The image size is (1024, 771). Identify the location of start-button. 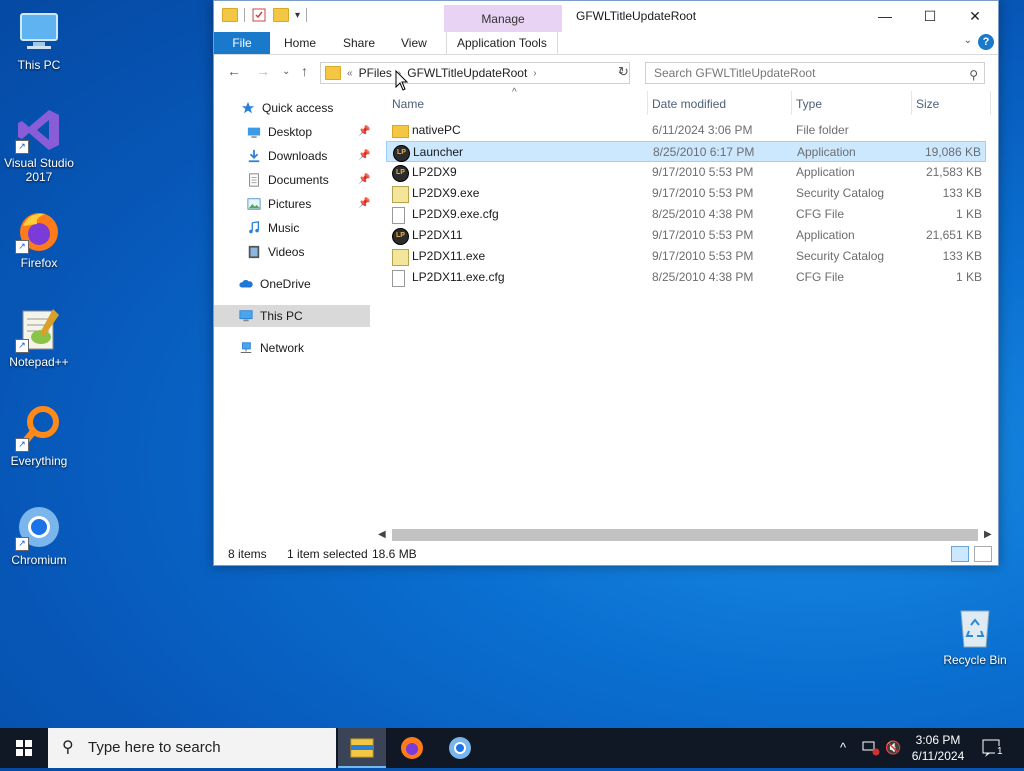
(24, 748).